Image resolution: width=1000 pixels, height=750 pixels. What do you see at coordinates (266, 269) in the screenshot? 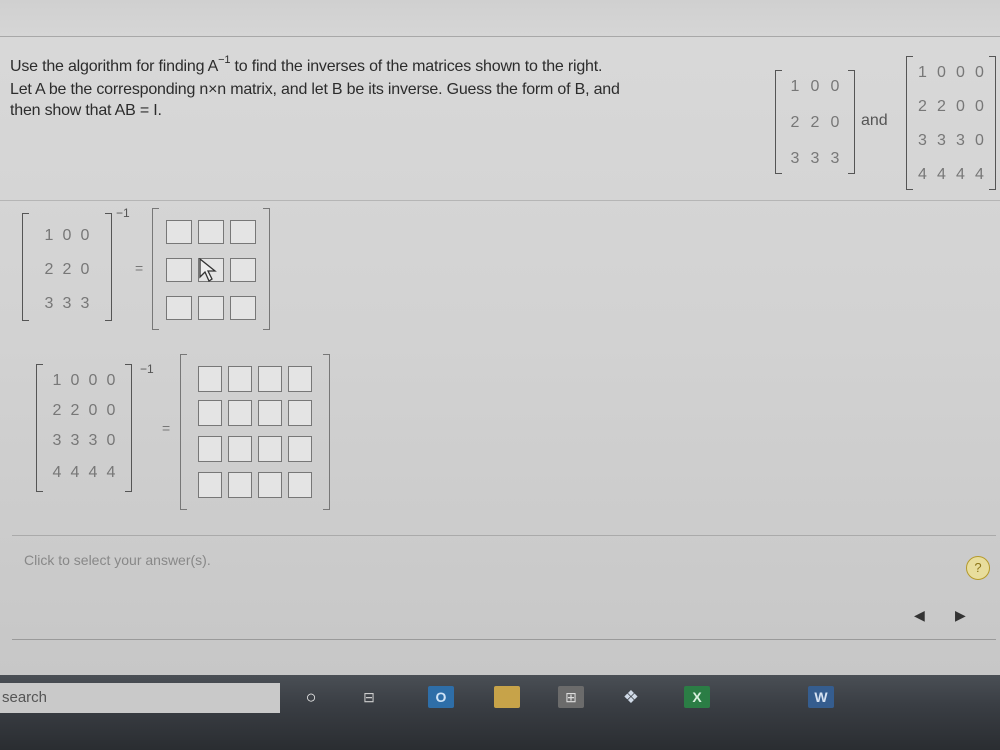
I see `right-bracket` at bounding box center [266, 269].